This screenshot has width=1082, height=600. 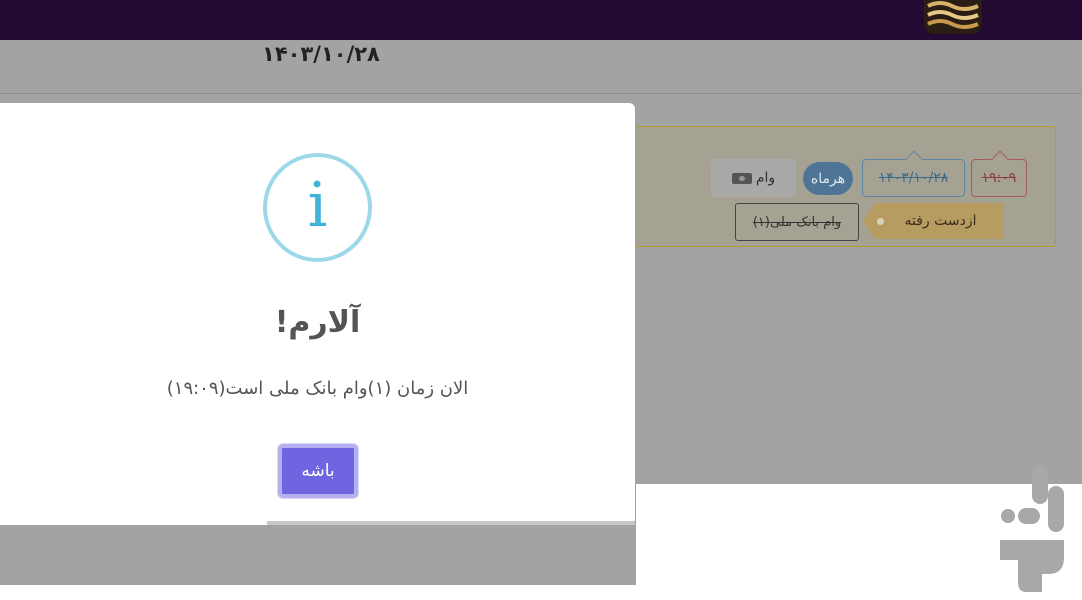 What do you see at coordinates (953, 17) in the screenshot?
I see `brand-logo-icon` at bounding box center [953, 17].